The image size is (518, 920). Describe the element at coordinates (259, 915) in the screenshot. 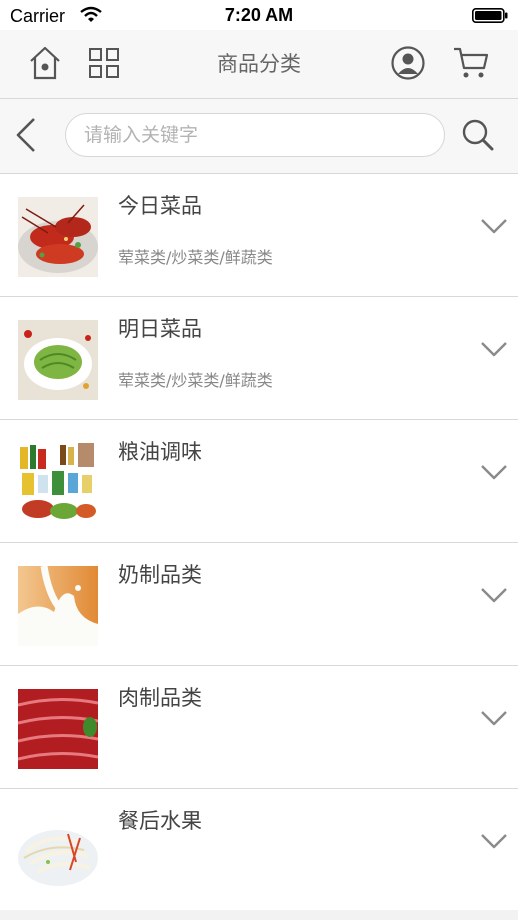

I see `bottom-divider` at that location.